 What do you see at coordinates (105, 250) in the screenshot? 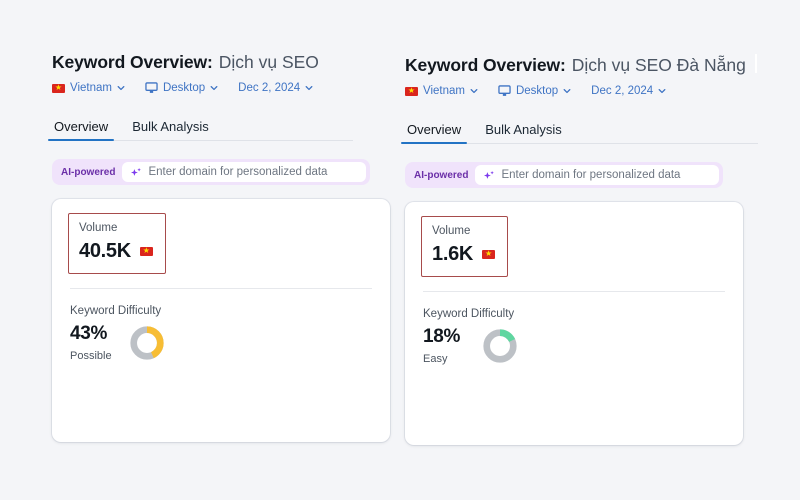
I see `volume-value: 40.5K` at bounding box center [105, 250].